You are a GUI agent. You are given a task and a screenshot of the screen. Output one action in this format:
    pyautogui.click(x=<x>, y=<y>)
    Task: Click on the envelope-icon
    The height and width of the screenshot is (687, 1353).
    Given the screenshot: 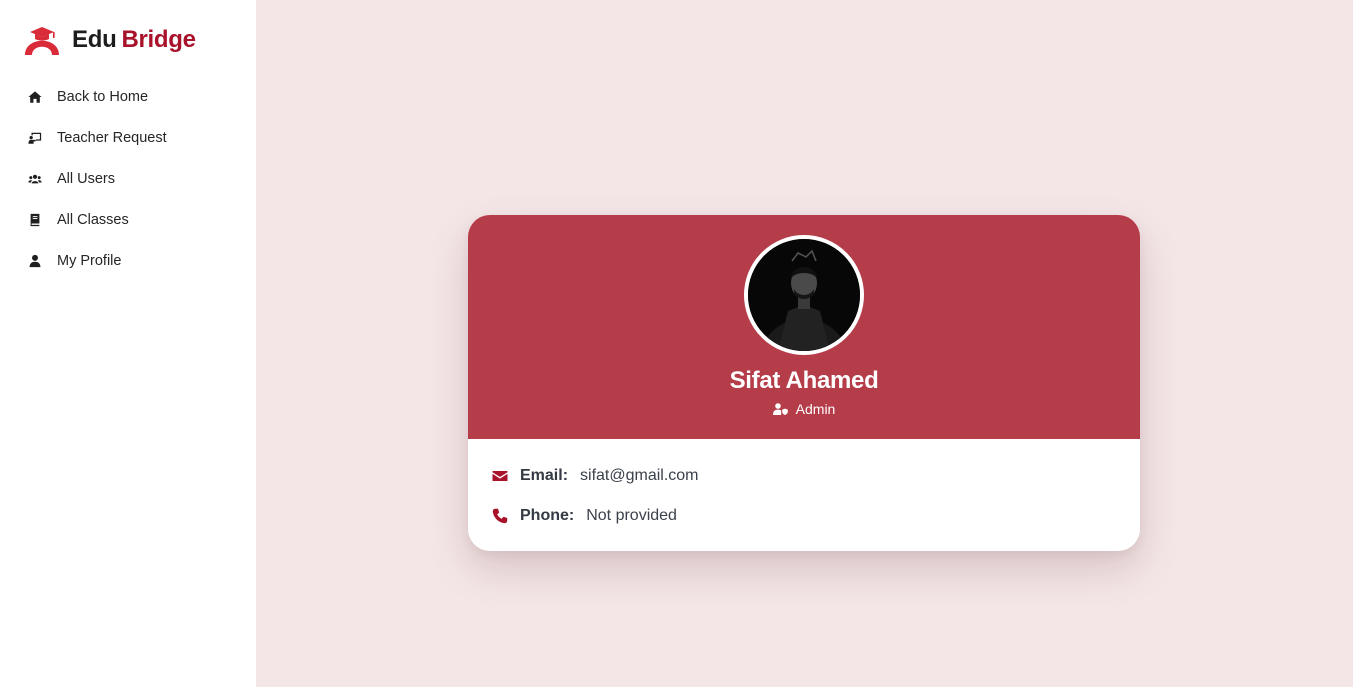 What is the action you would take?
    pyautogui.click(x=500, y=476)
    